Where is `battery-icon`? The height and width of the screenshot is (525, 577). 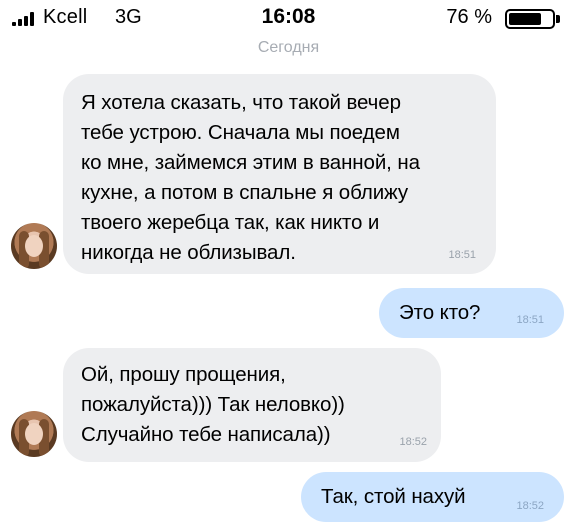
battery-icon is located at coordinates (530, 19).